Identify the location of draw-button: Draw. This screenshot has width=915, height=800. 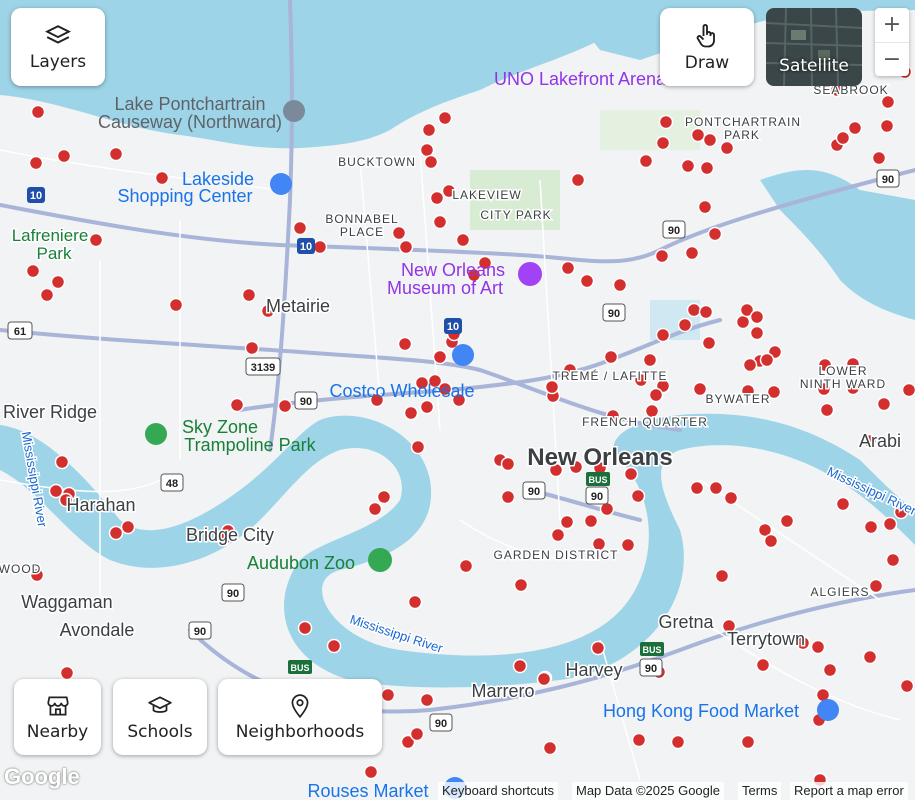
(707, 47).